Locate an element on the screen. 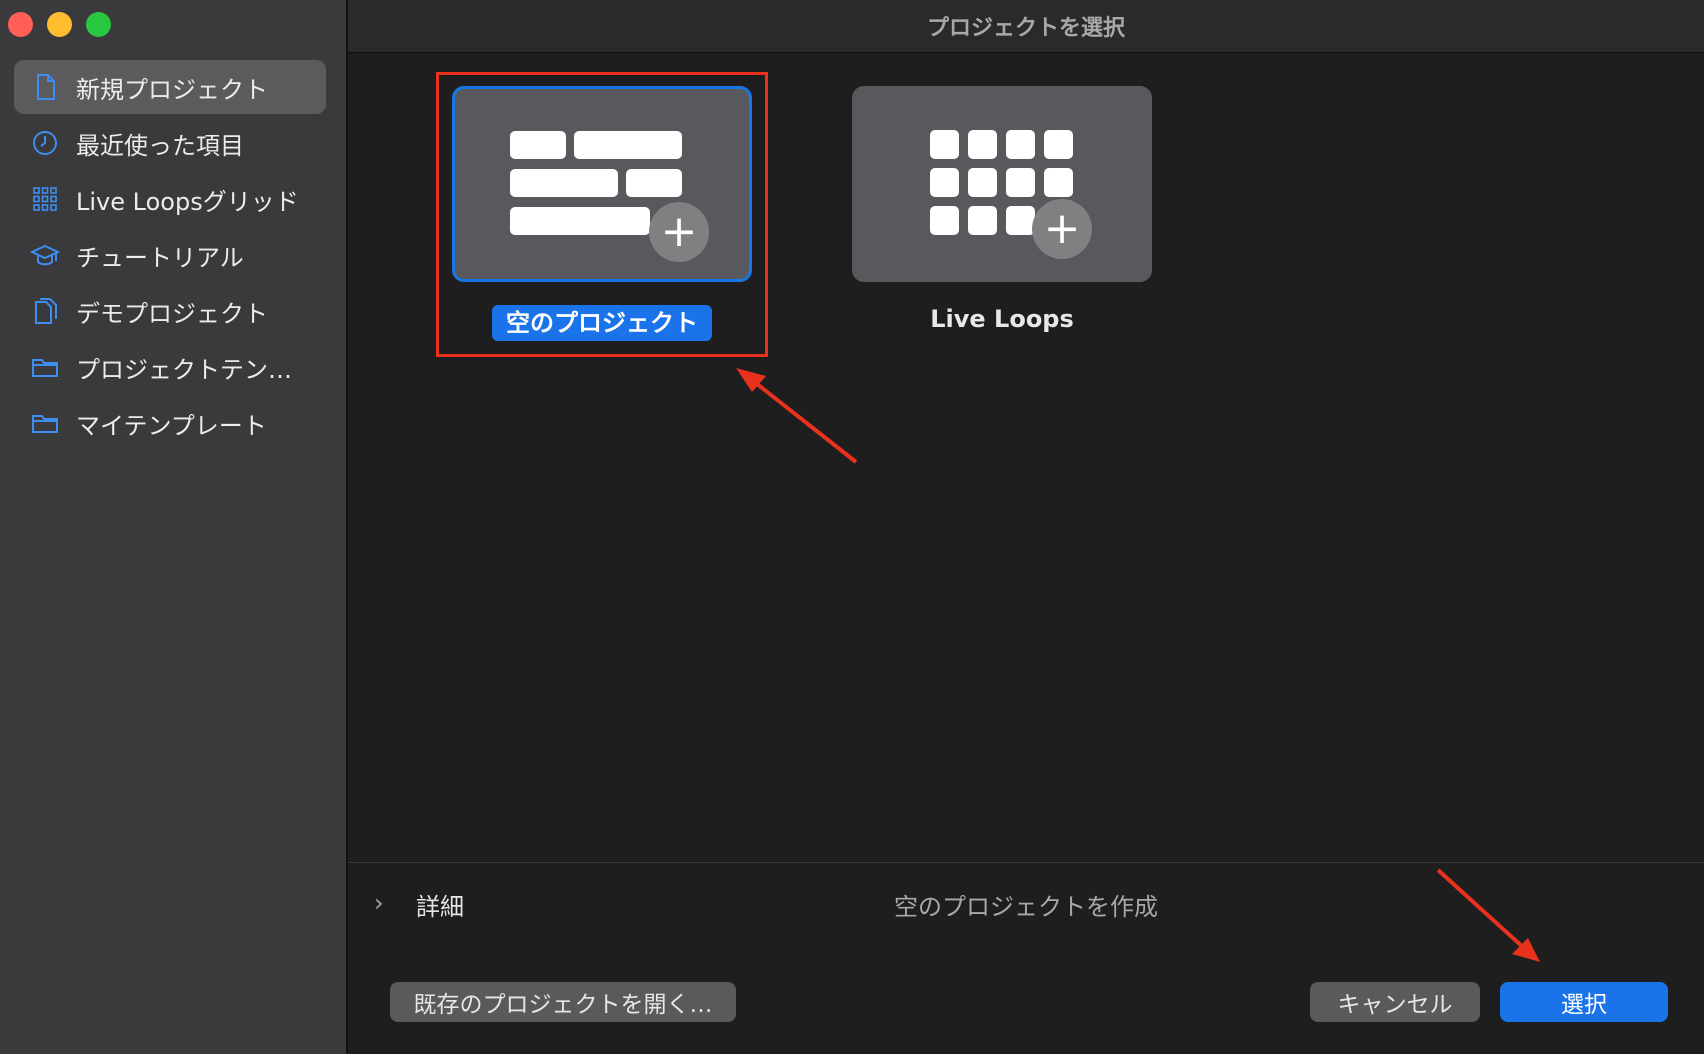  clock-icon is located at coordinates (45, 143).